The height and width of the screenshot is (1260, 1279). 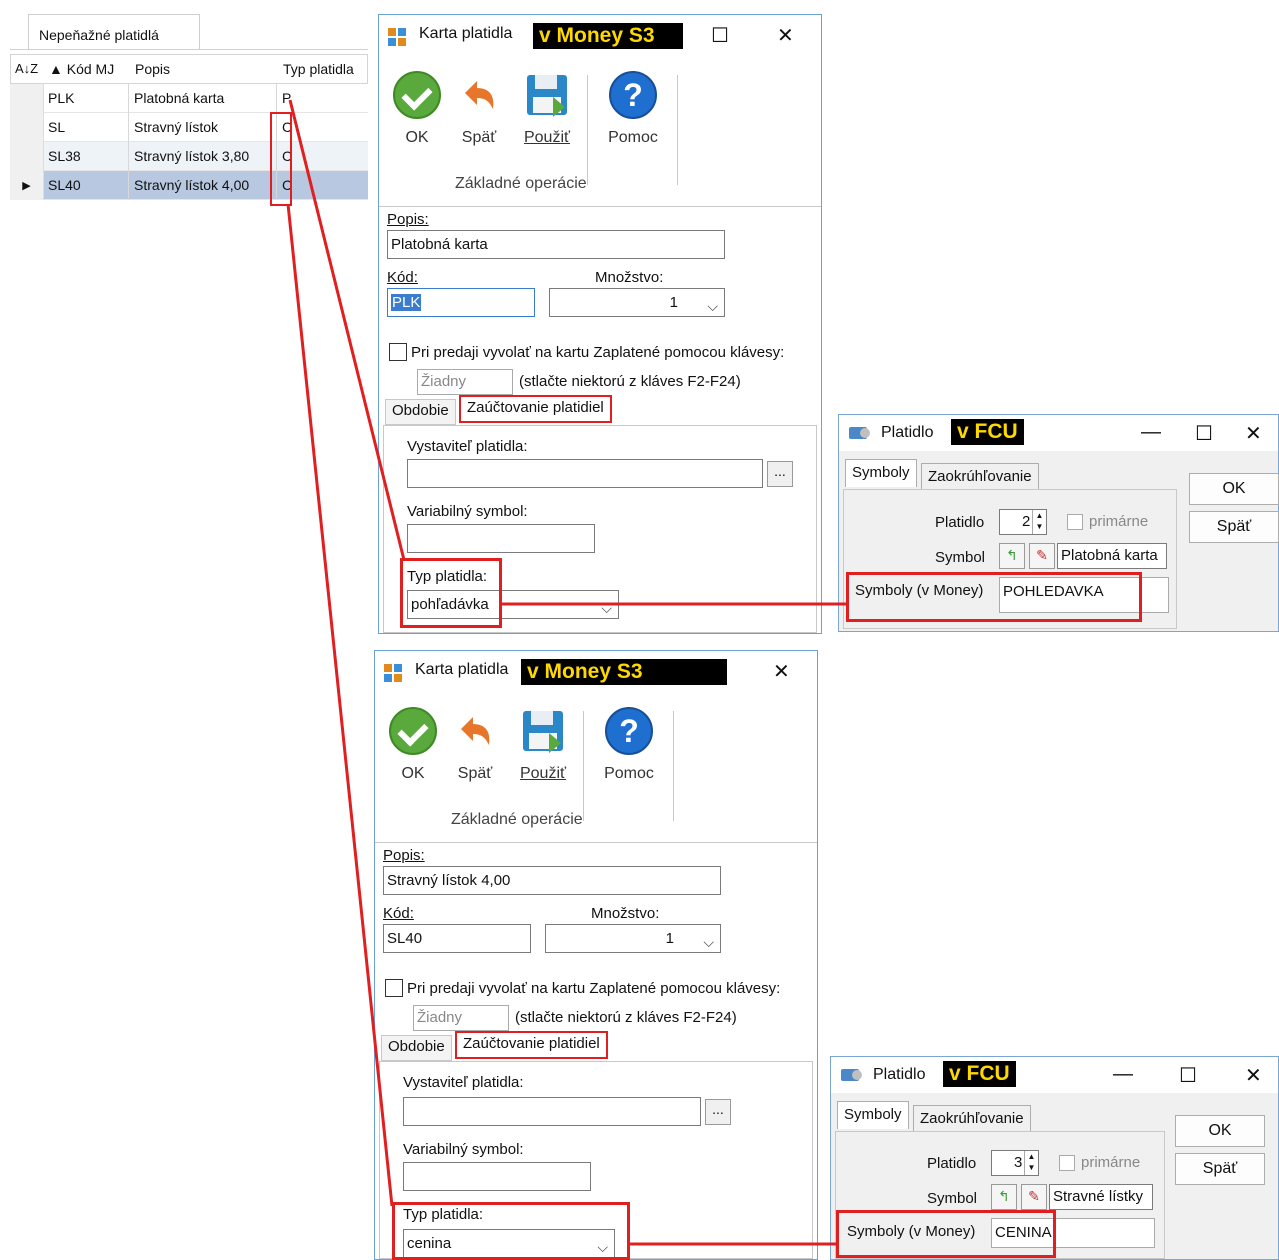 What do you see at coordinates (57, 127) in the screenshot?
I see `cell-kod: SL` at bounding box center [57, 127].